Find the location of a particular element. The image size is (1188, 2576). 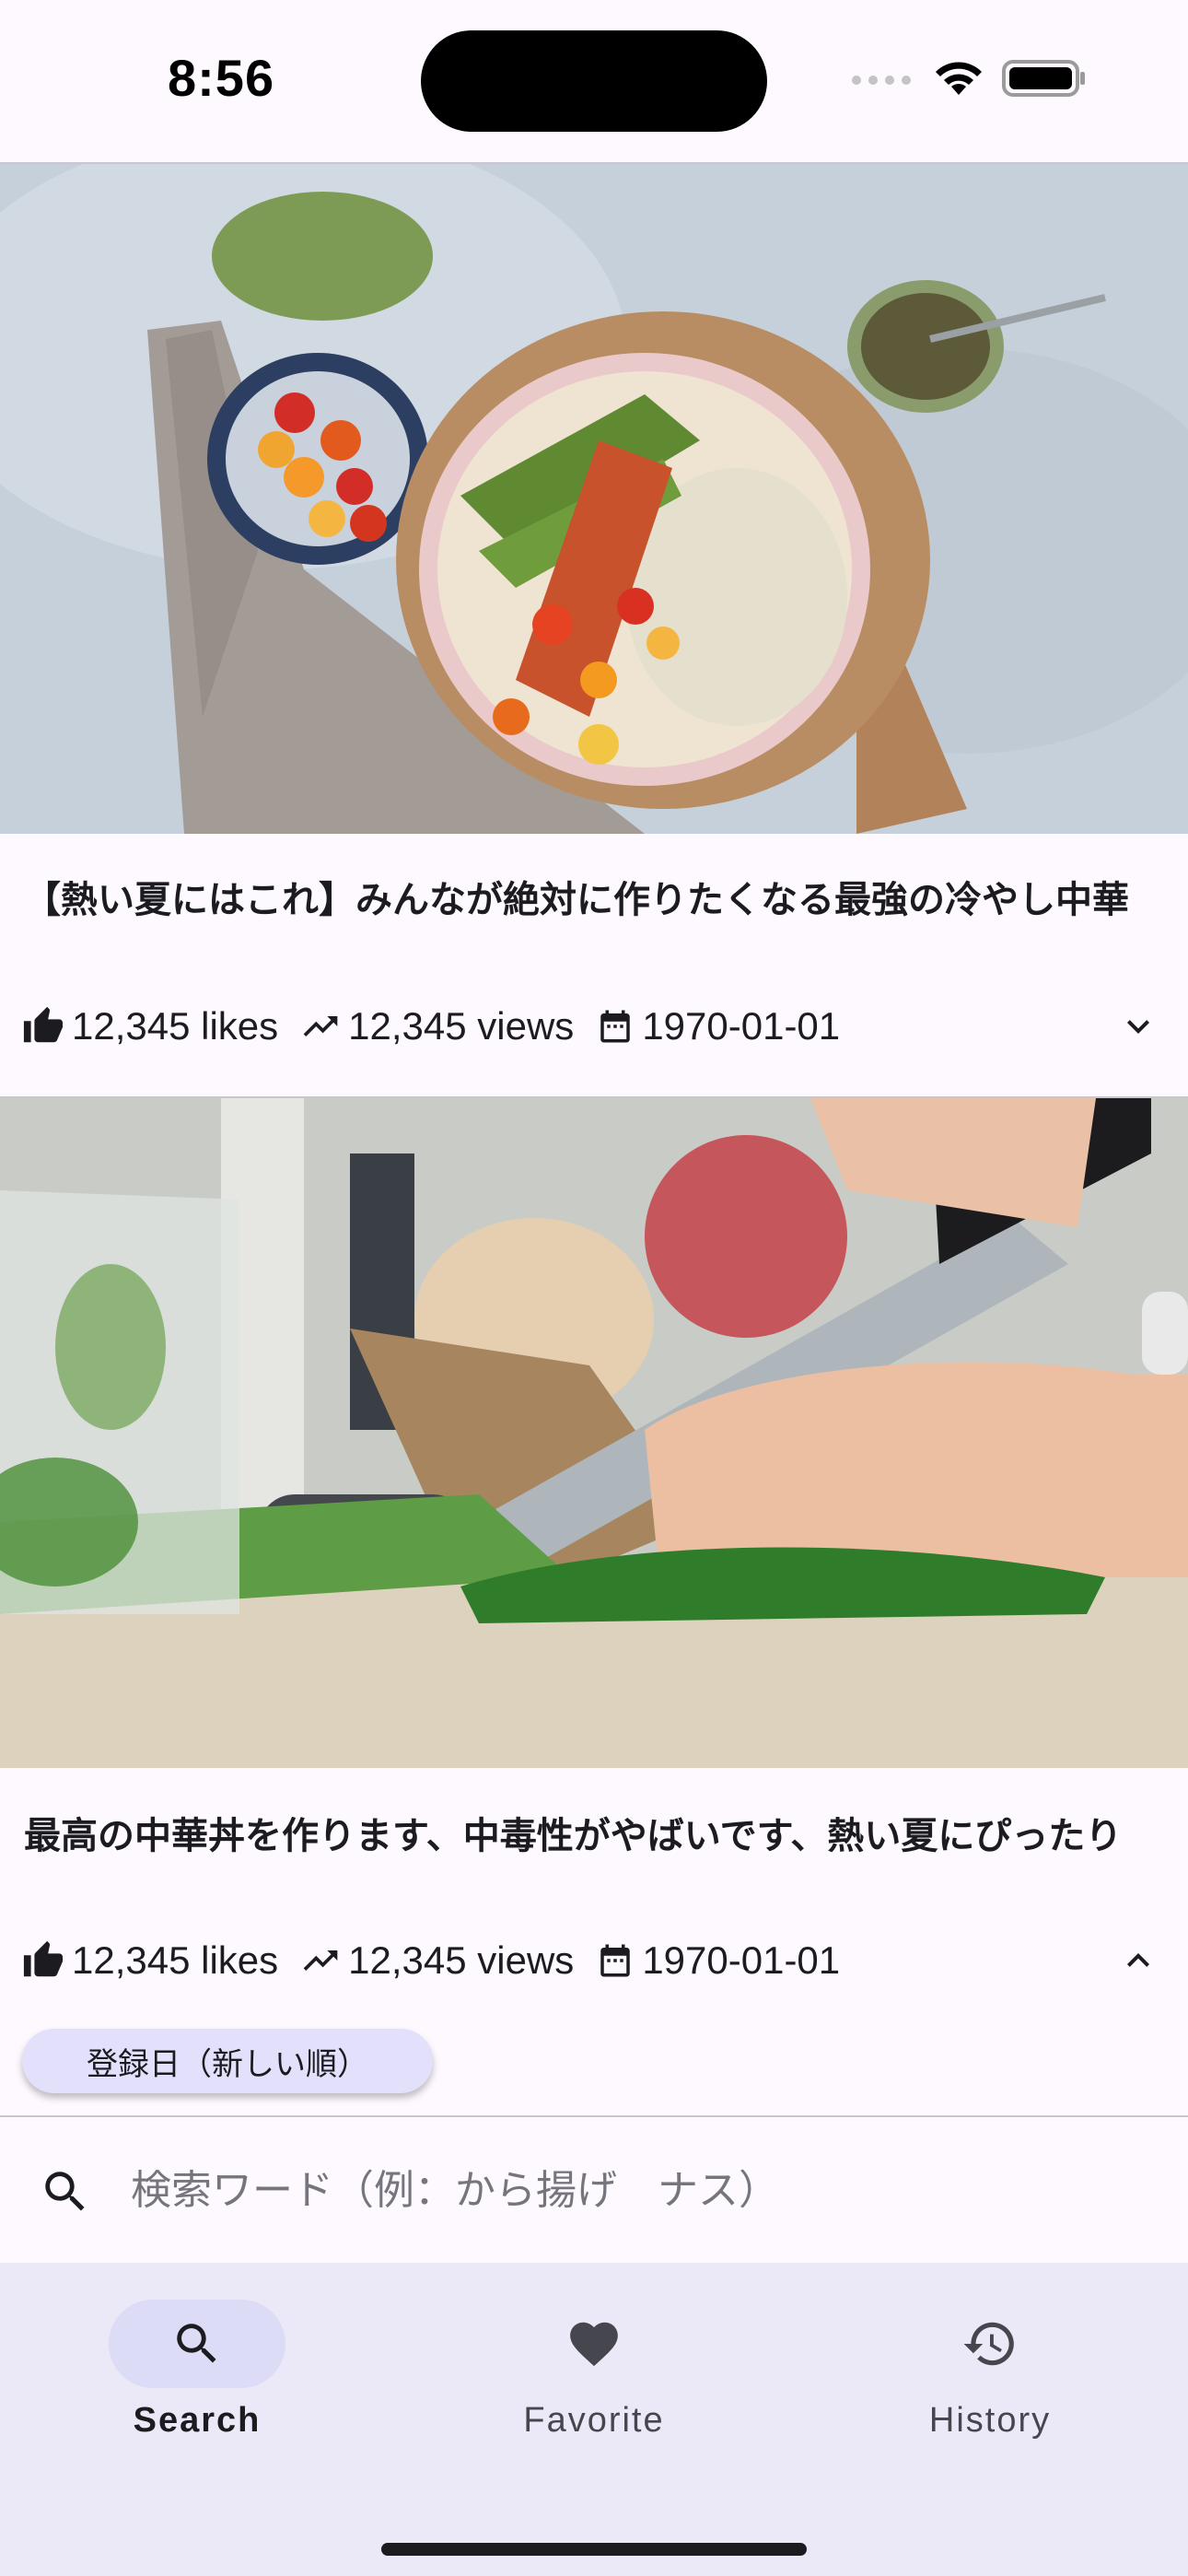

nav-label-favorite: Favorite is located at coordinates (594, 2421).